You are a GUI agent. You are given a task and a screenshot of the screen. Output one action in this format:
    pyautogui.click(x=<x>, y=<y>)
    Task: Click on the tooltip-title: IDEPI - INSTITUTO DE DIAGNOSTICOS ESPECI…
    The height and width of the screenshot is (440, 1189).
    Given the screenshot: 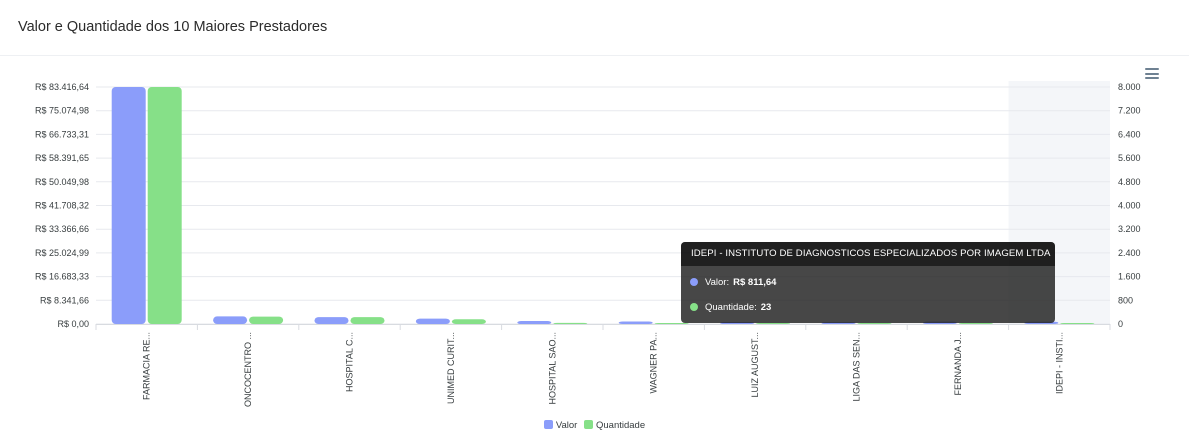 What is the action you would take?
    pyautogui.click(x=868, y=254)
    